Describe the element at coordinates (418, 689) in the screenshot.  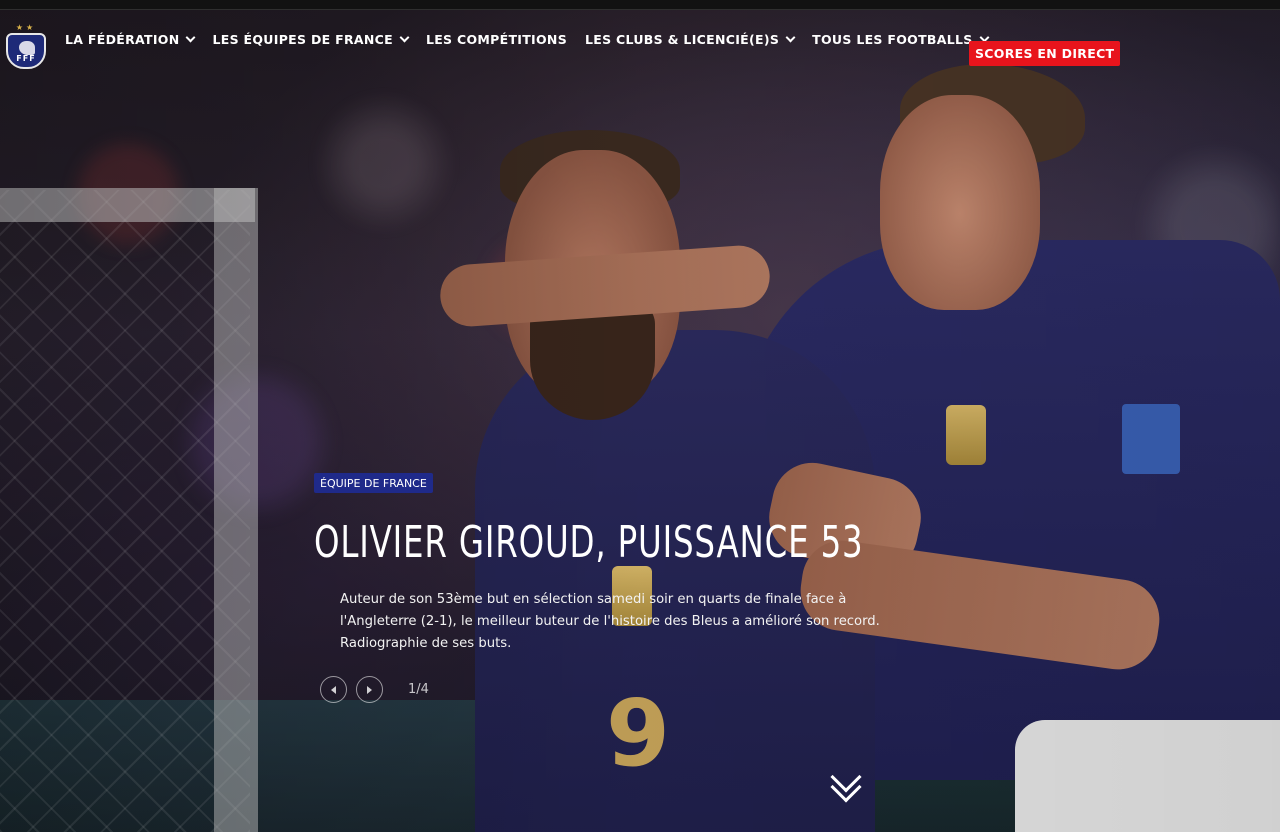
I see `slide-counter: 1/4` at that location.